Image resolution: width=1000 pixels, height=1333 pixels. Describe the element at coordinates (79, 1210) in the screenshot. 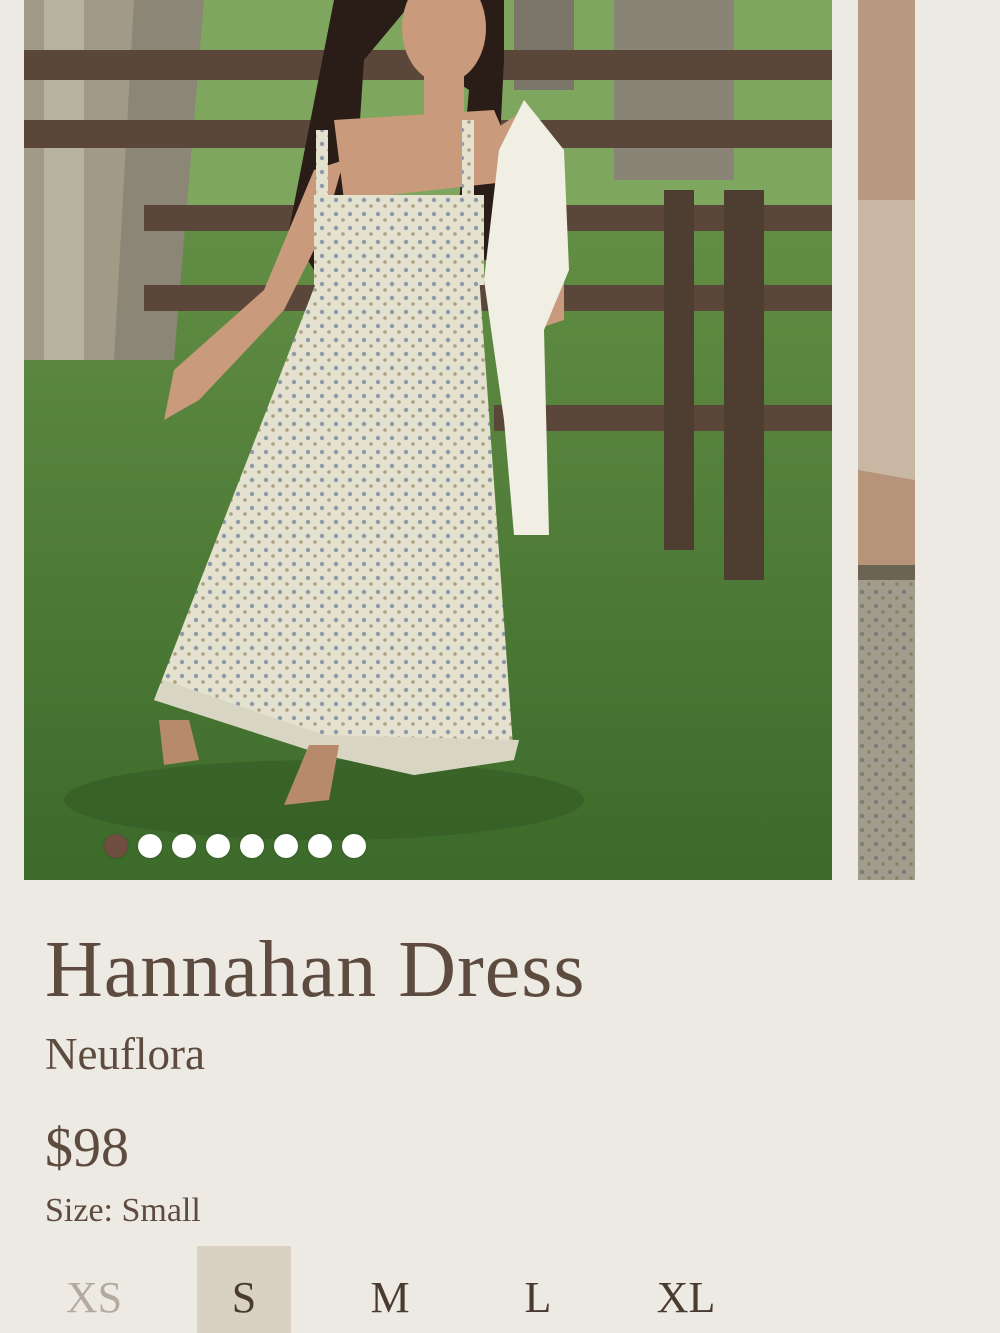

I see `size-label: Size:` at that location.